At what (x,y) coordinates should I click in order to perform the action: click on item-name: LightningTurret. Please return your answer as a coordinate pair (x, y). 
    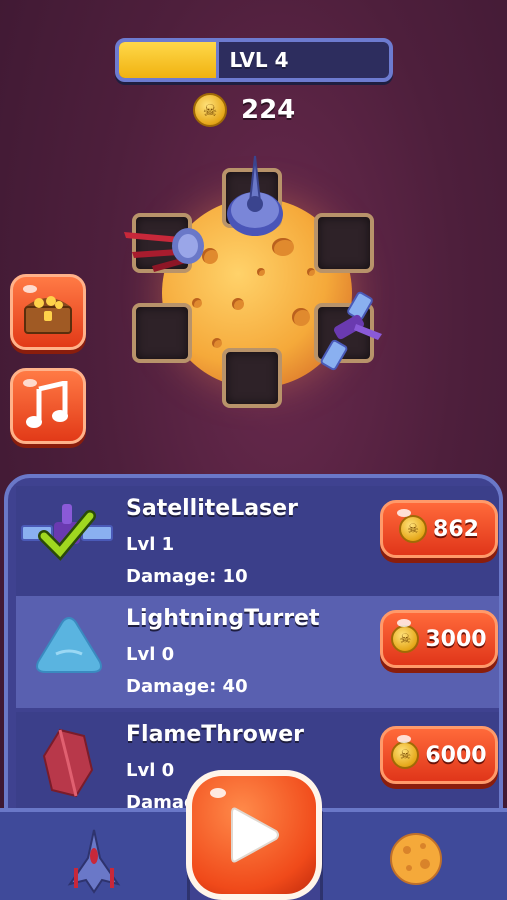
    Looking at the image, I should click on (223, 618).